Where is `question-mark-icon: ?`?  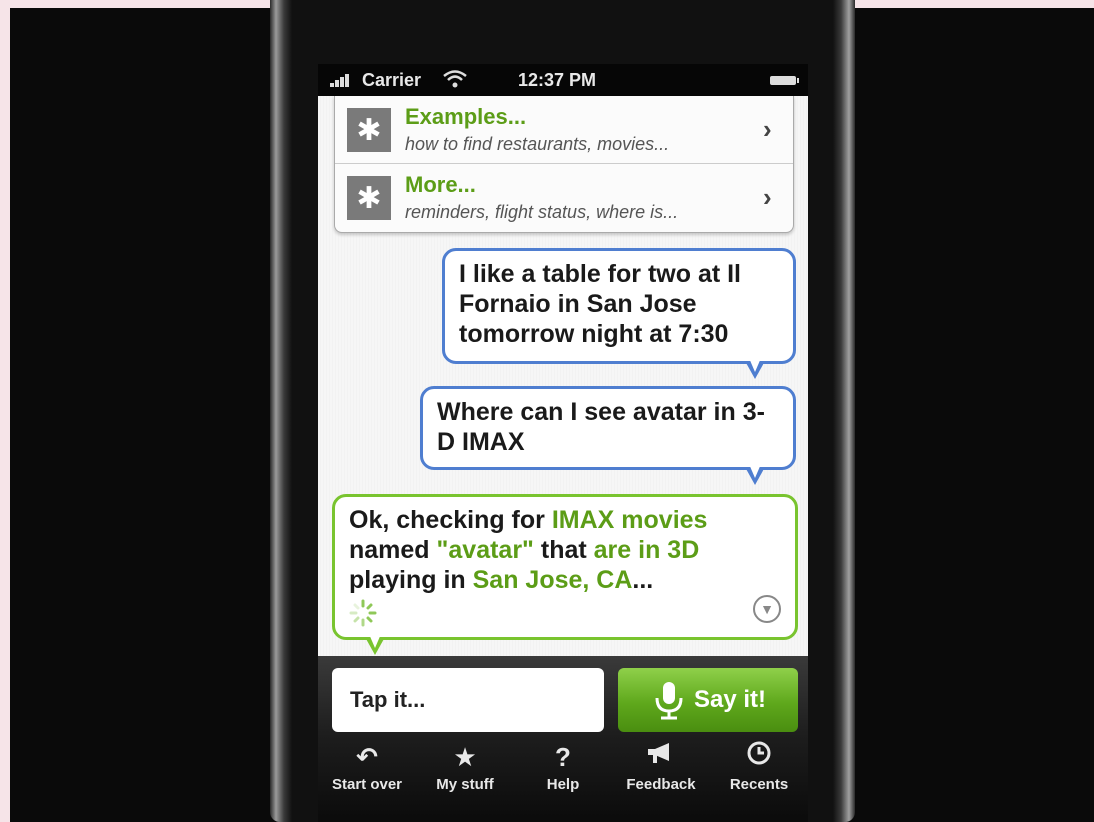
question-mark-icon: ? is located at coordinates (563, 757).